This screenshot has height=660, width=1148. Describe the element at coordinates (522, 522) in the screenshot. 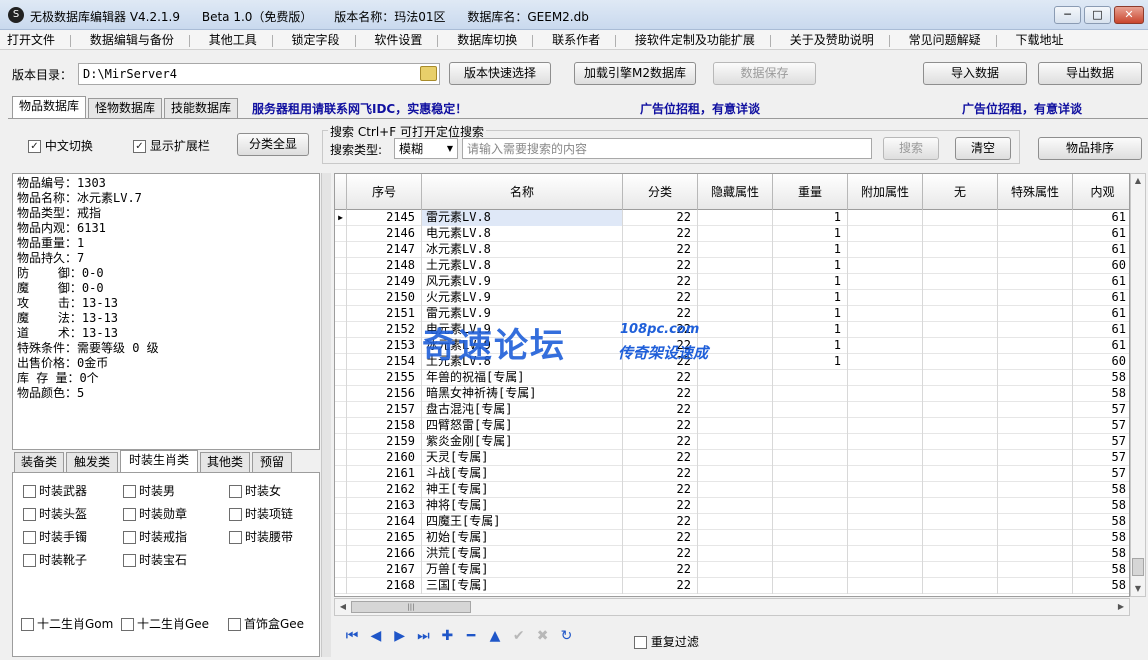

I see `table-cell: 四魔王[专属]` at that location.